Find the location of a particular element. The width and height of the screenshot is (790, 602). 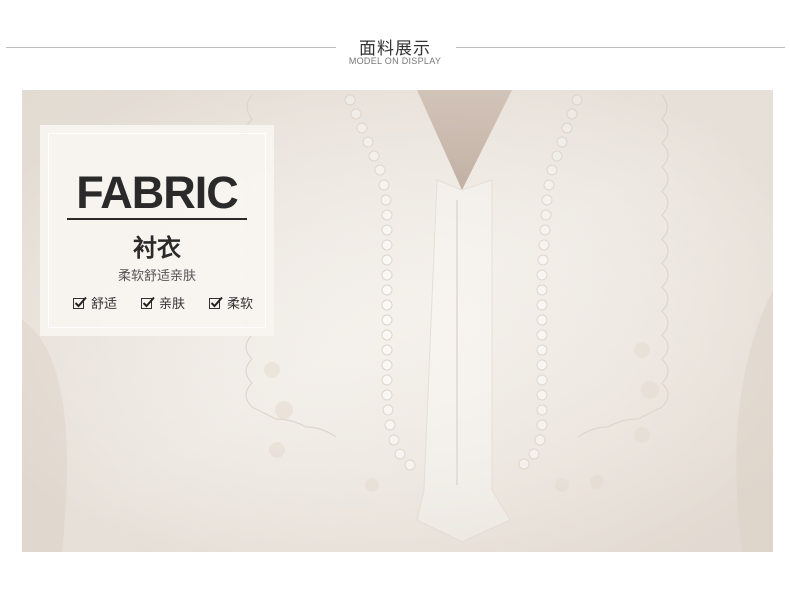

feature-soft: 柔软 is located at coordinates (230, 302).